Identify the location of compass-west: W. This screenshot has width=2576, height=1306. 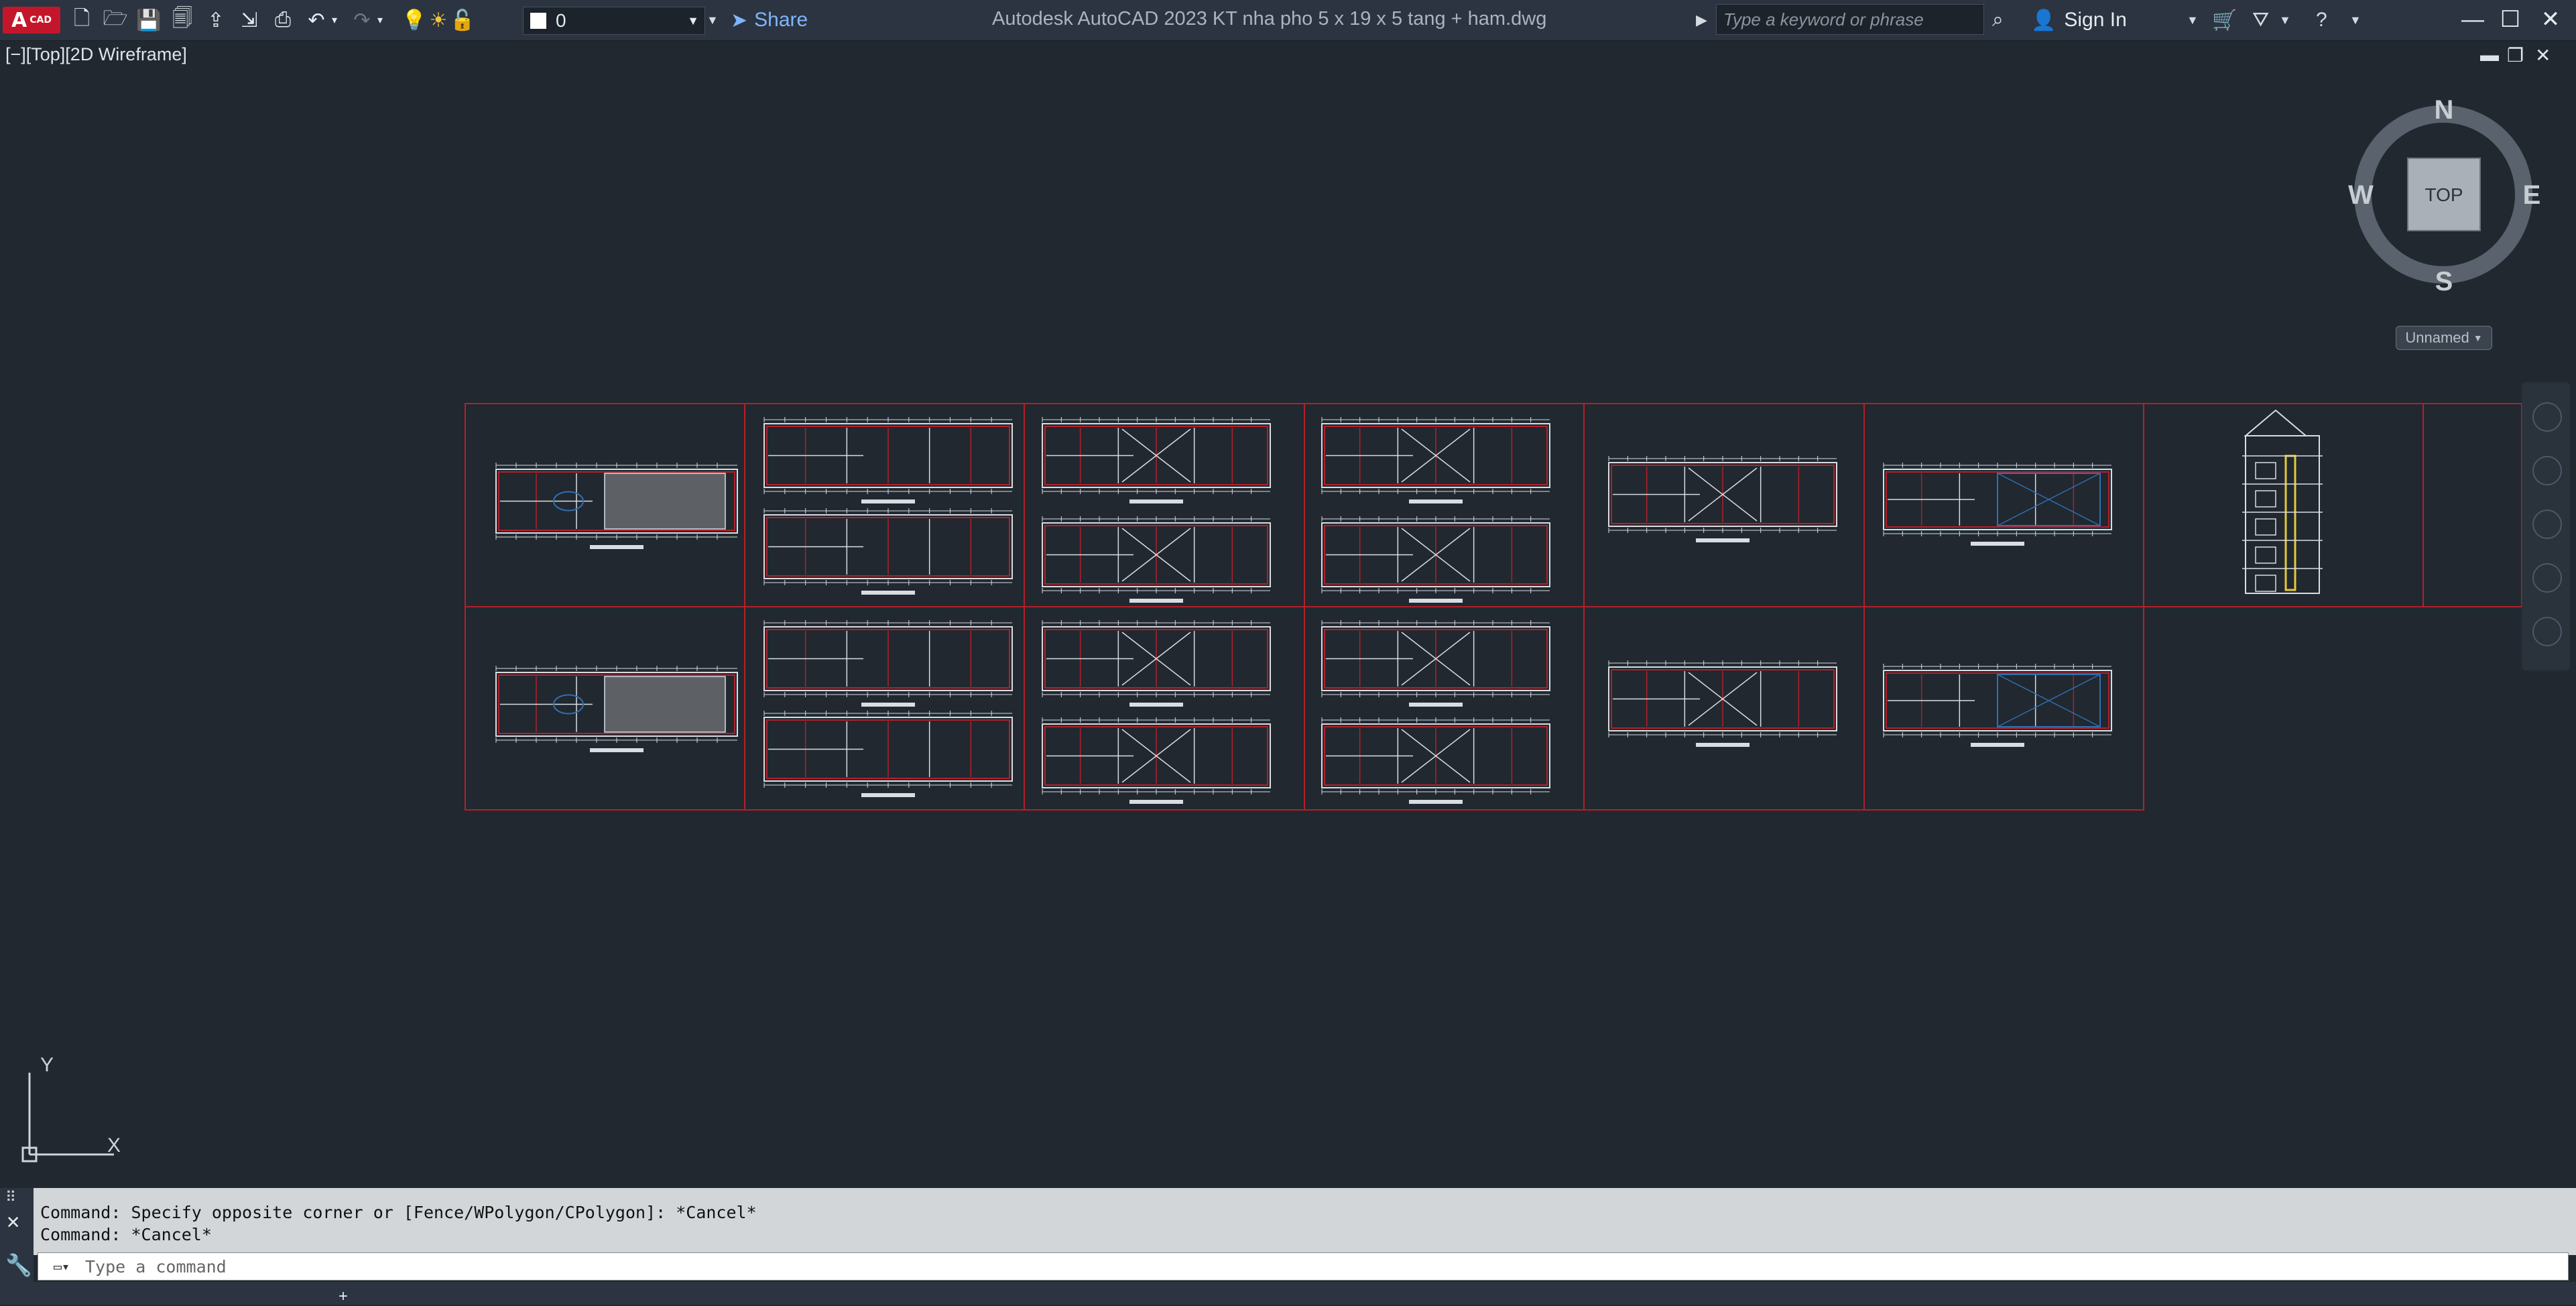
(2361, 195).